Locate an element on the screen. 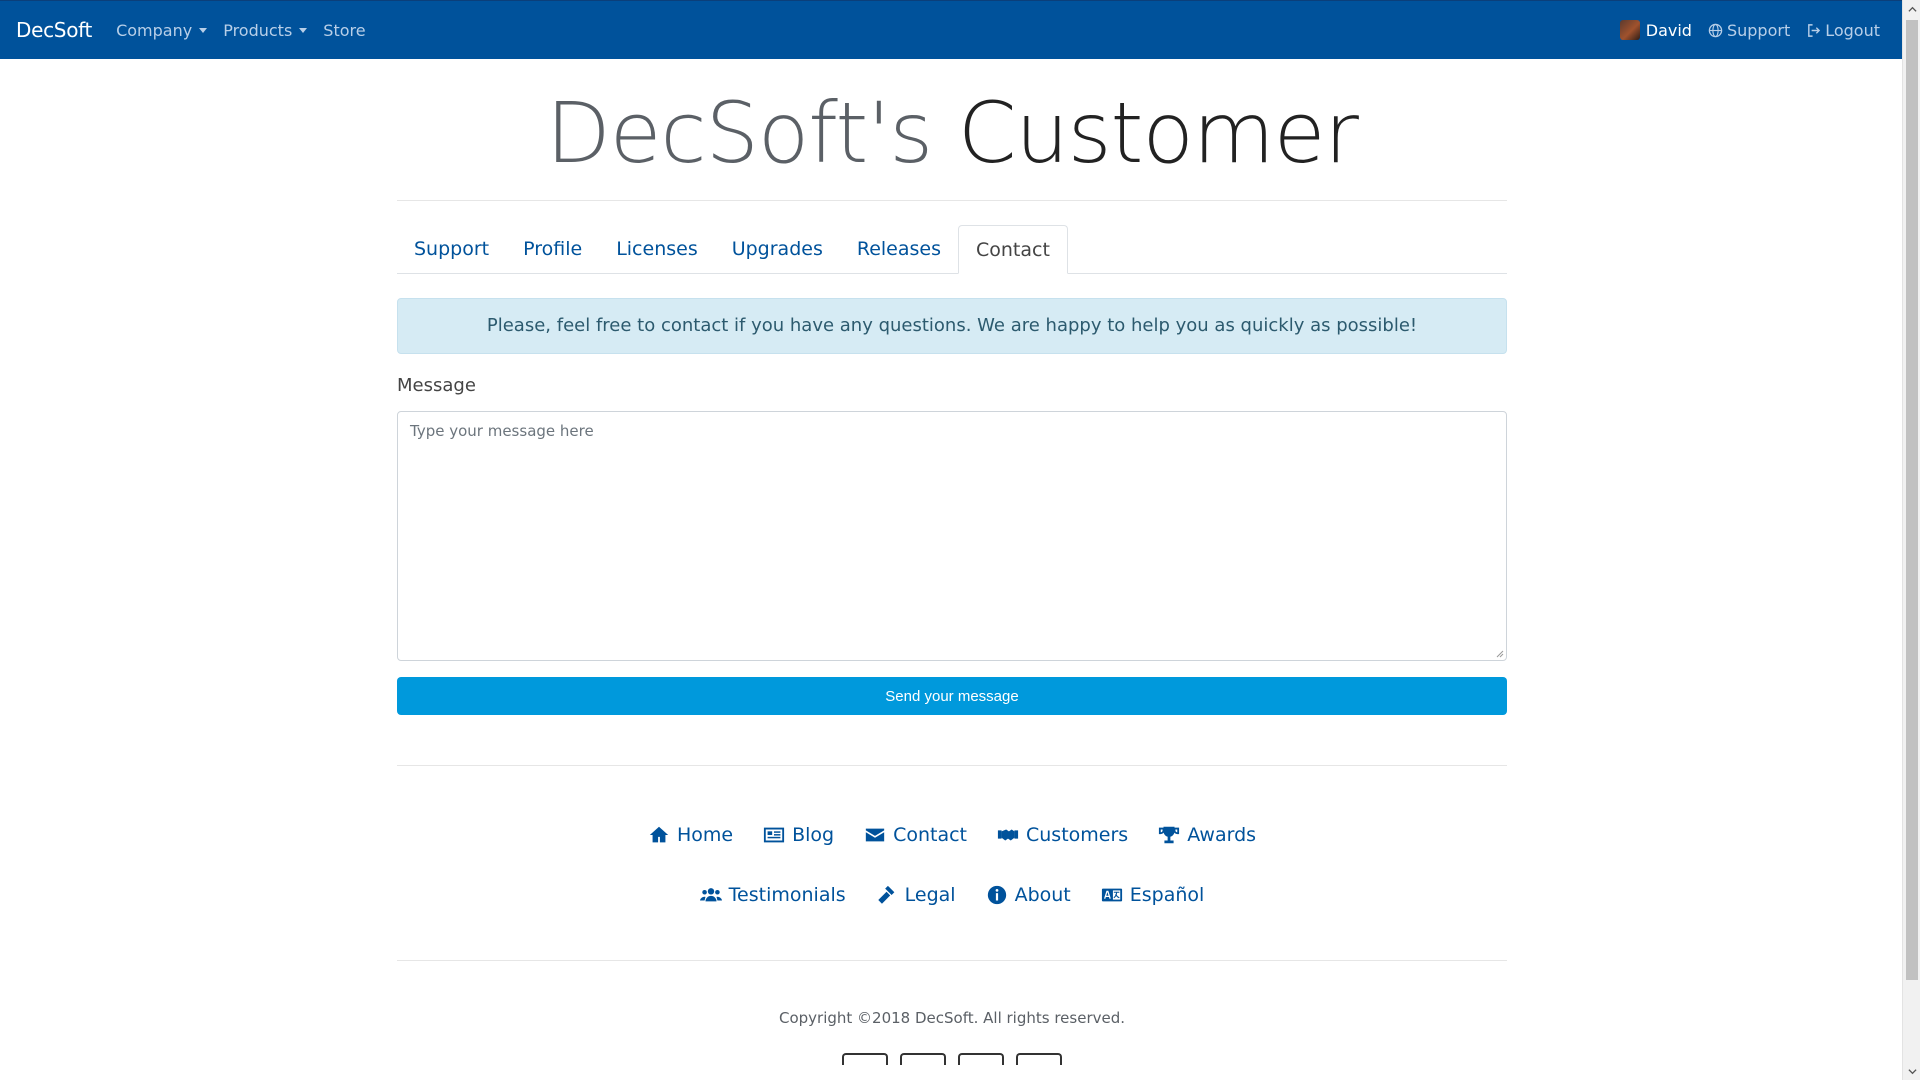  nav-right: David Support Logout is located at coordinates (1749, 30).